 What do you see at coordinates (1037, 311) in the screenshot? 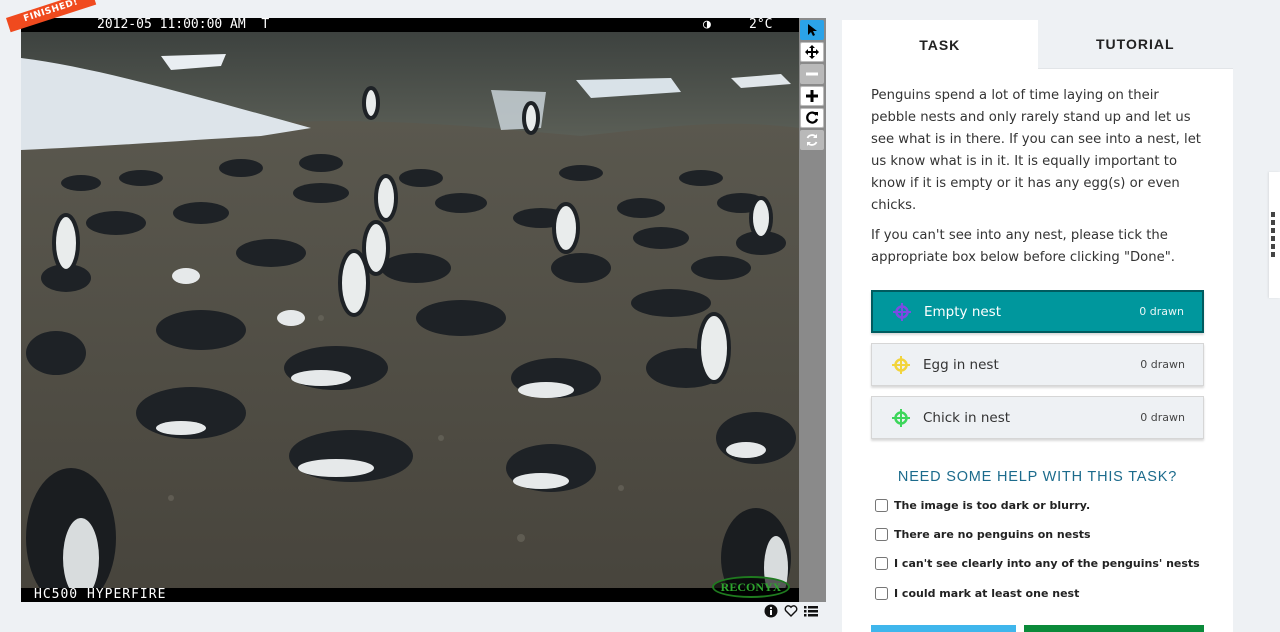
I see `tool-choice-empty-nest: Empty nest 0 drawn` at bounding box center [1037, 311].